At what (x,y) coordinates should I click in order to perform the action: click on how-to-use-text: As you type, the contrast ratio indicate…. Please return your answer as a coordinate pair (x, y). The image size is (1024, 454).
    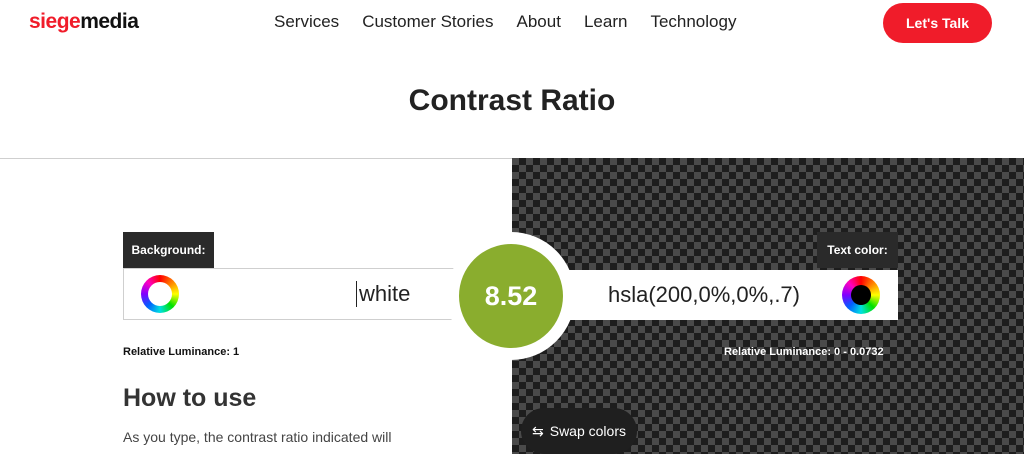
    Looking at the image, I should click on (257, 437).